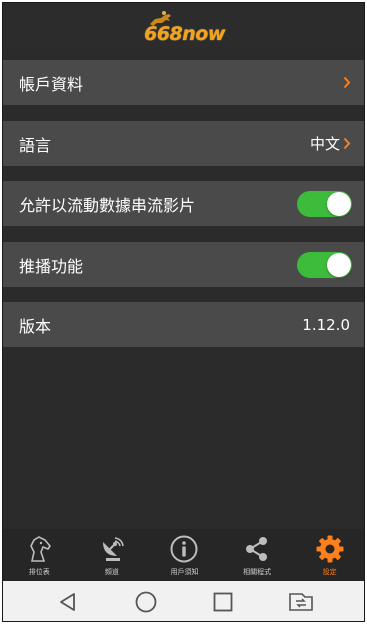  I want to click on info-icon, so click(184, 549).